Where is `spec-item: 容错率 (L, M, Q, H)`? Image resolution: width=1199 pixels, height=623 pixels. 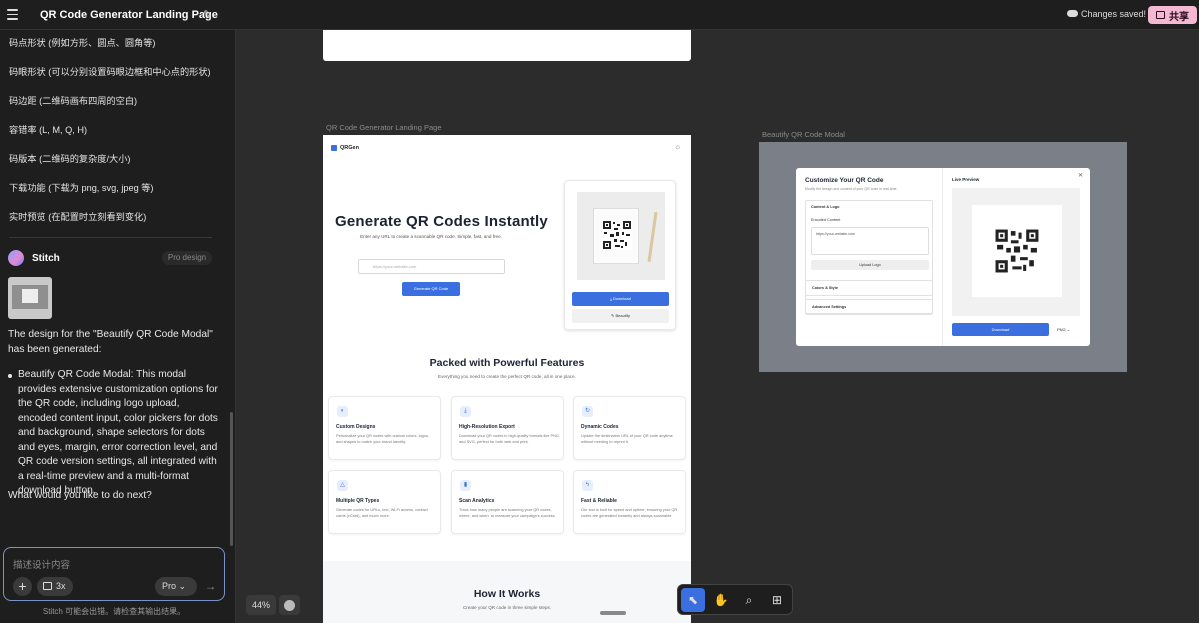 spec-item: 容错率 (L, M, Q, H) is located at coordinates (48, 130).